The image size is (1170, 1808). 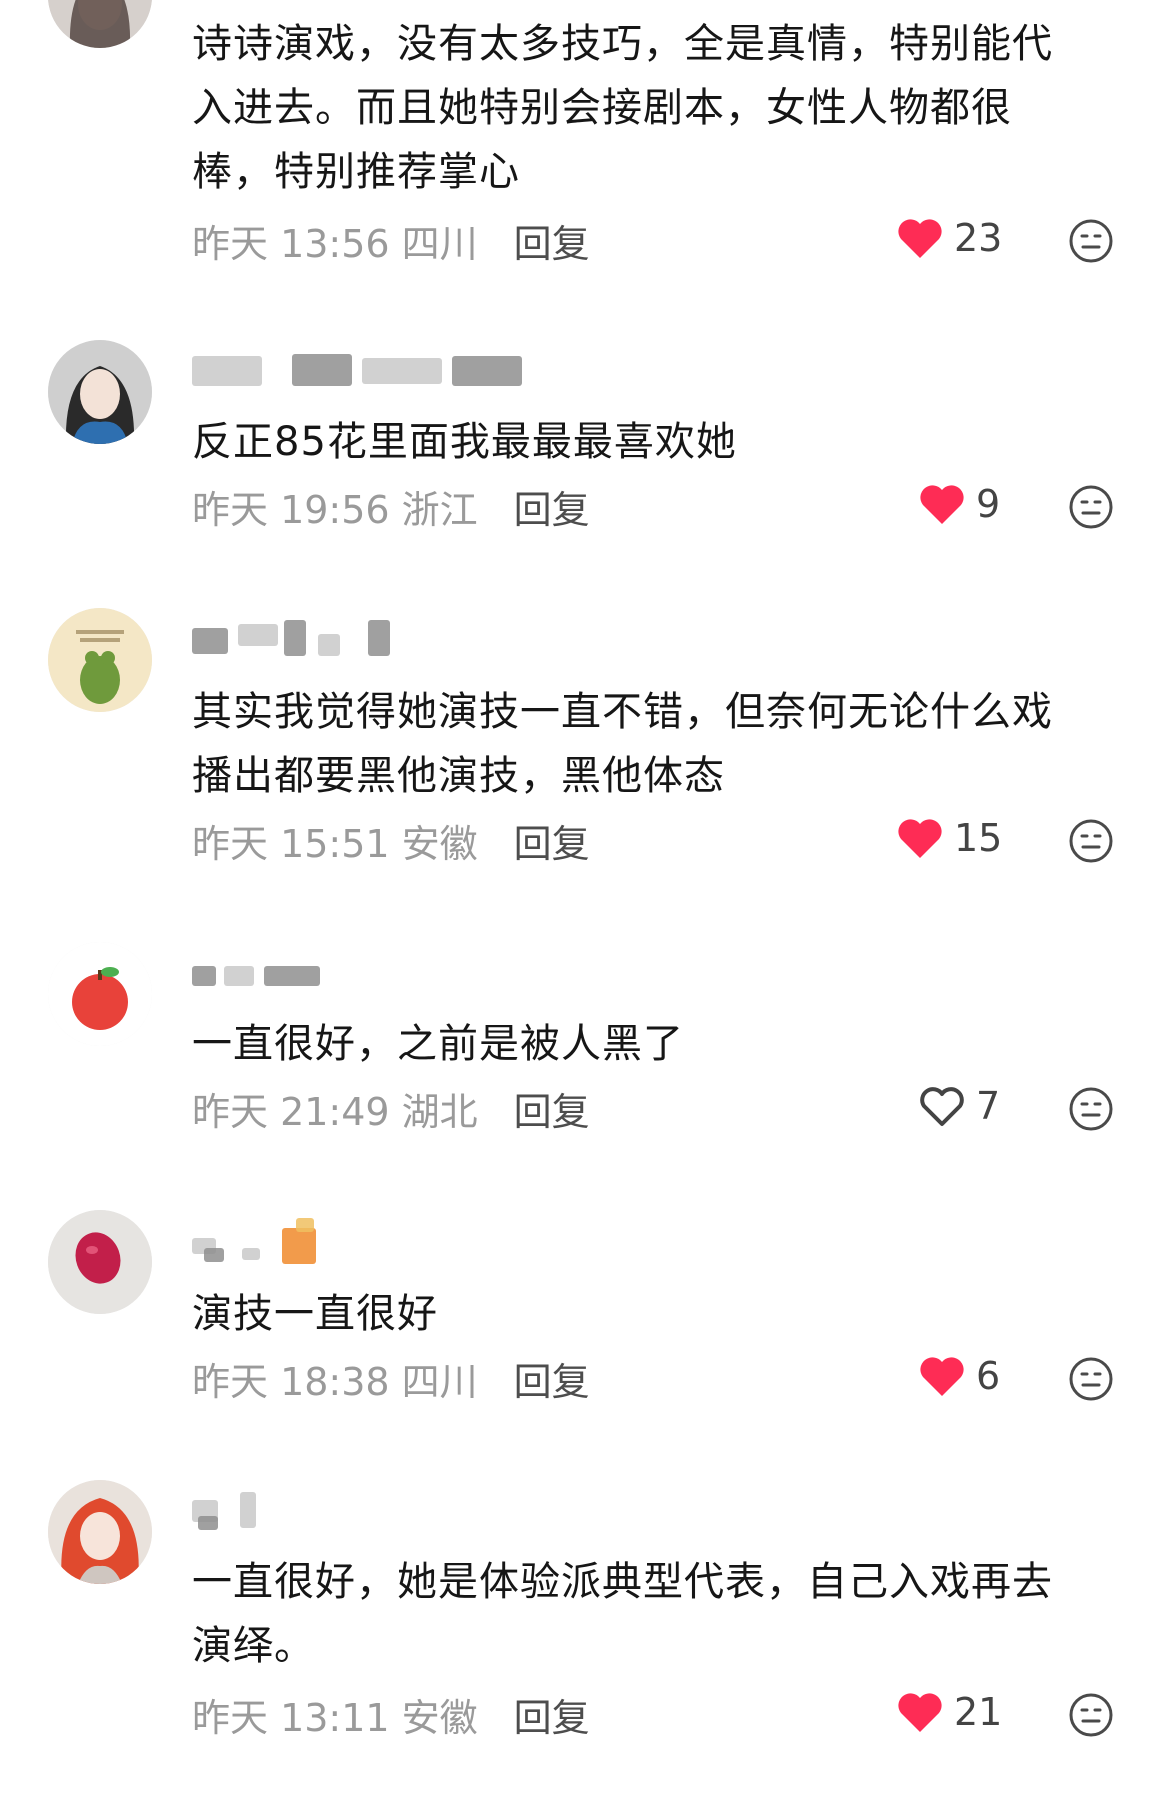 What do you see at coordinates (942, 1106) in the screenshot?
I see `heart-outline-icon` at bounding box center [942, 1106].